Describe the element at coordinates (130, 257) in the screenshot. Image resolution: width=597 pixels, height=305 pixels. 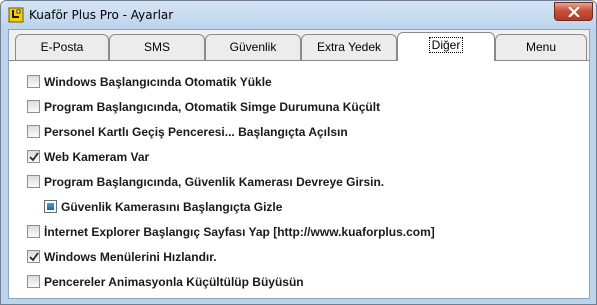
I see `option-label: Windows Menülerini Hızlandır.` at that location.